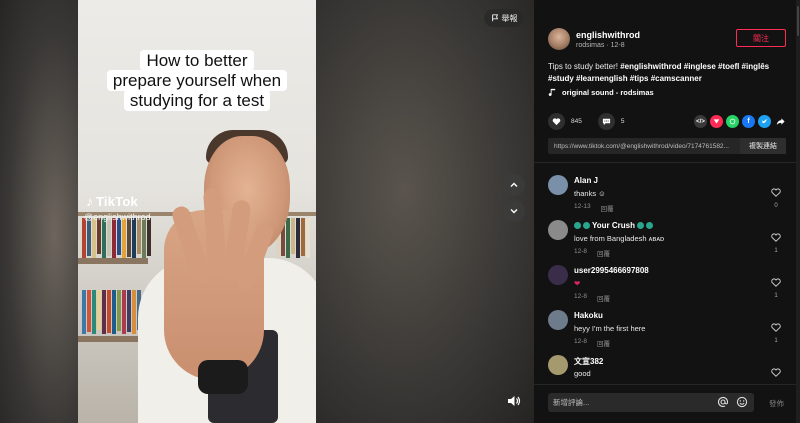 The image size is (800, 423). What do you see at coordinates (668, 287) in the screenshot?
I see `comment-item: user2995466697808 ❤ 12-8 回覆 1` at bounding box center [668, 287].